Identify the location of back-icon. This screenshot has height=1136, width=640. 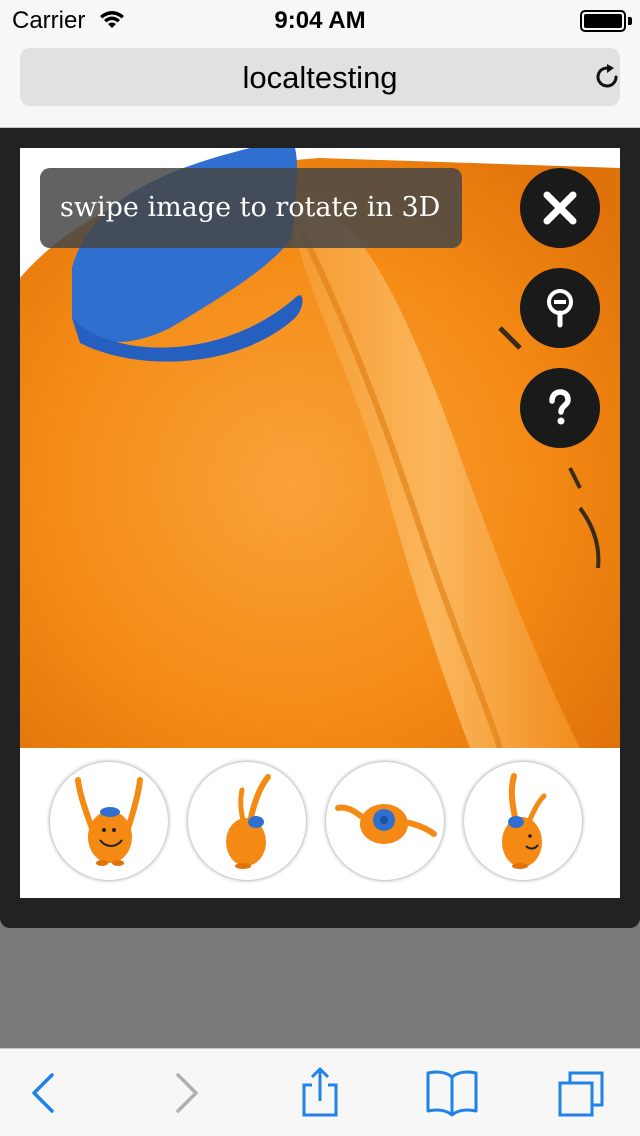
(43, 1093).